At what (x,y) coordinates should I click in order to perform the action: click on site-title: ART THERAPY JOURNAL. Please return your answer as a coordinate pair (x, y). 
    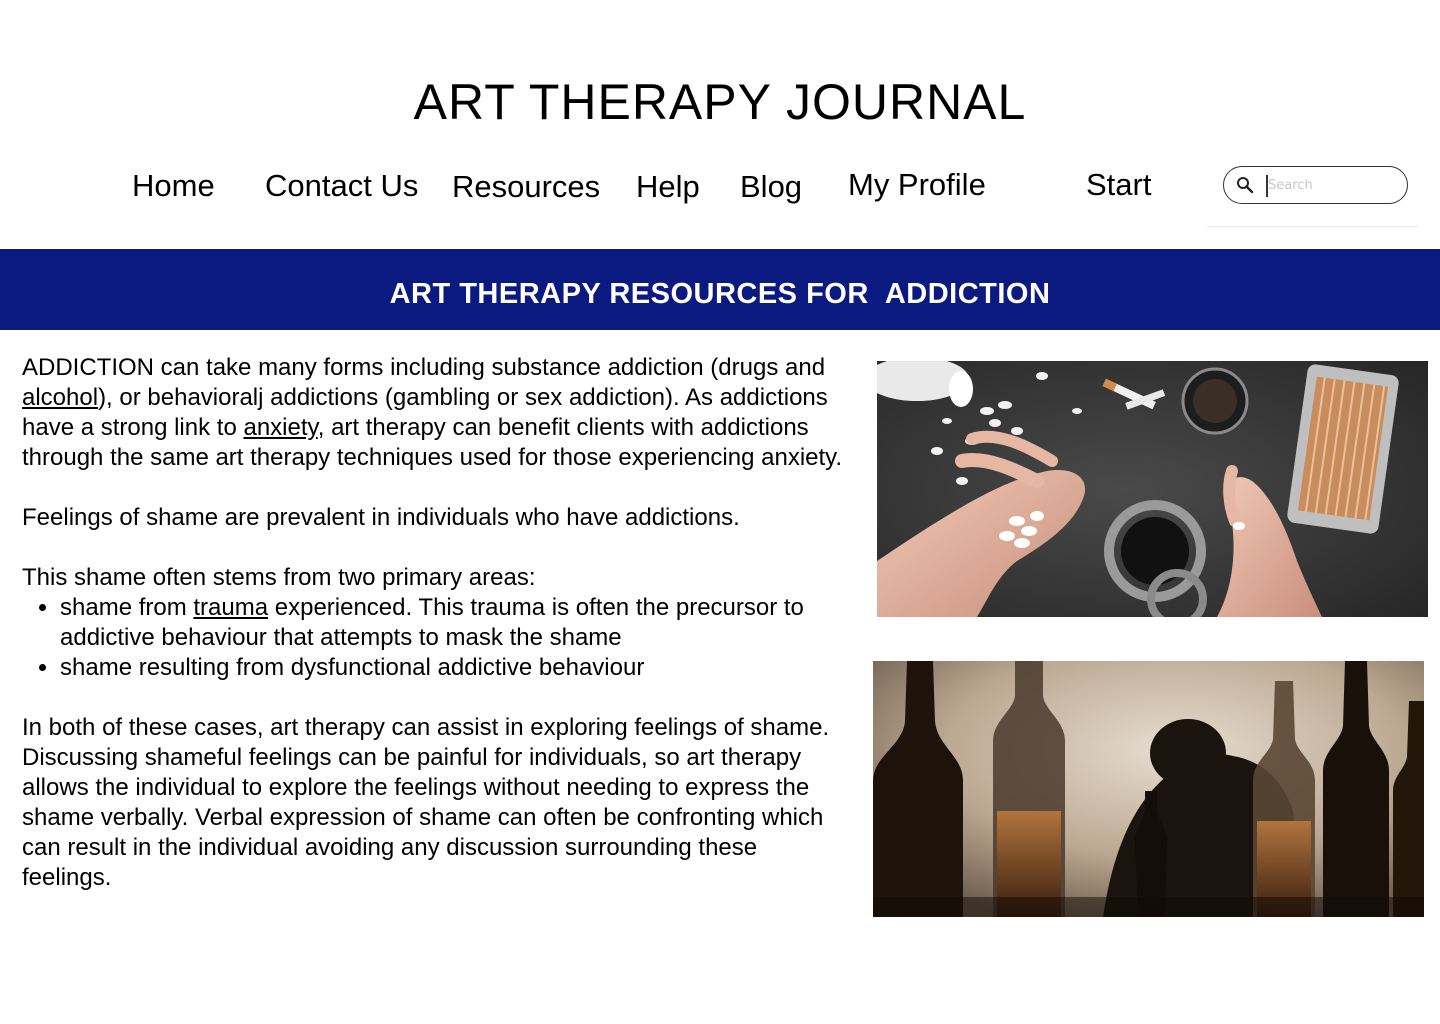
    Looking at the image, I should click on (720, 102).